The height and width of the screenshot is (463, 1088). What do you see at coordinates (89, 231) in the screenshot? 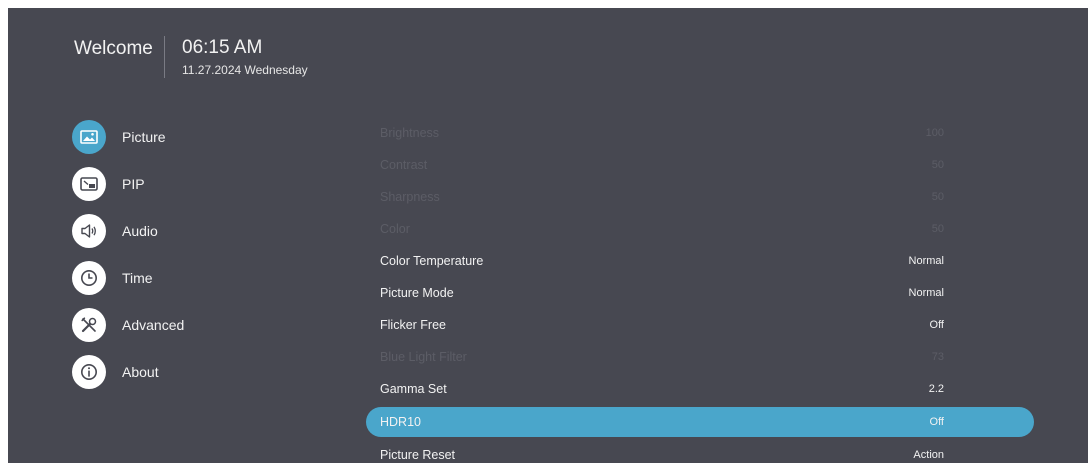
I see `speaker-icon` at bounding box center [89, 231].